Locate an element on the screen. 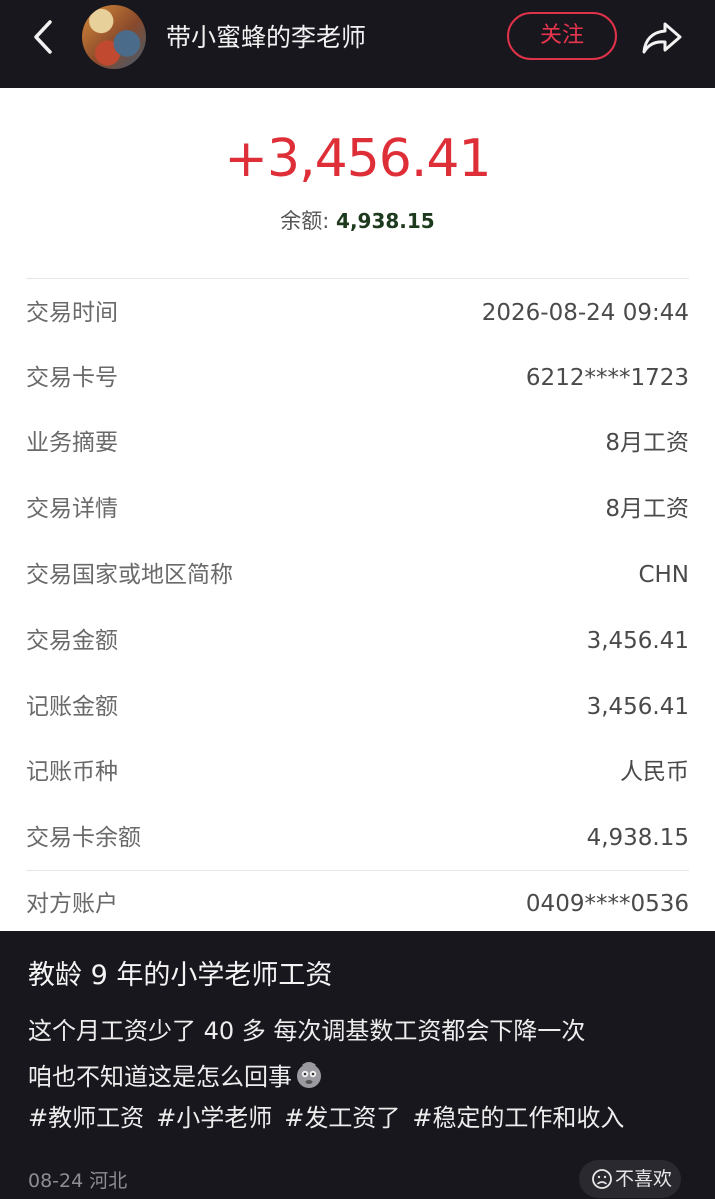 Image resolution: width=715 pixels, height=1199 pixels. balance-summary: 余额: 4,938.15 is located at coordinates (357, 220).